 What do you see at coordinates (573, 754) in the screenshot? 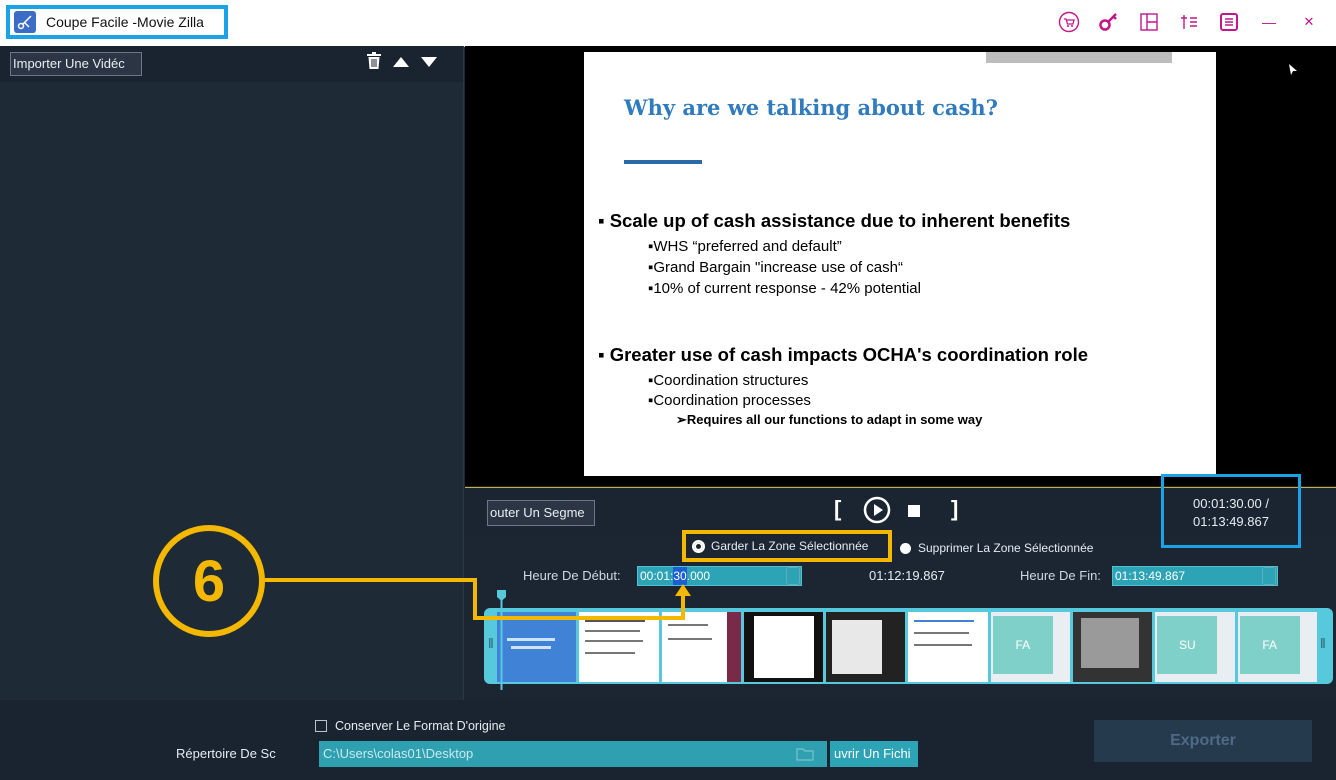
I see `output-dir-field: C:\Users\colas01\Desktop` at bounding box center [573, 754].